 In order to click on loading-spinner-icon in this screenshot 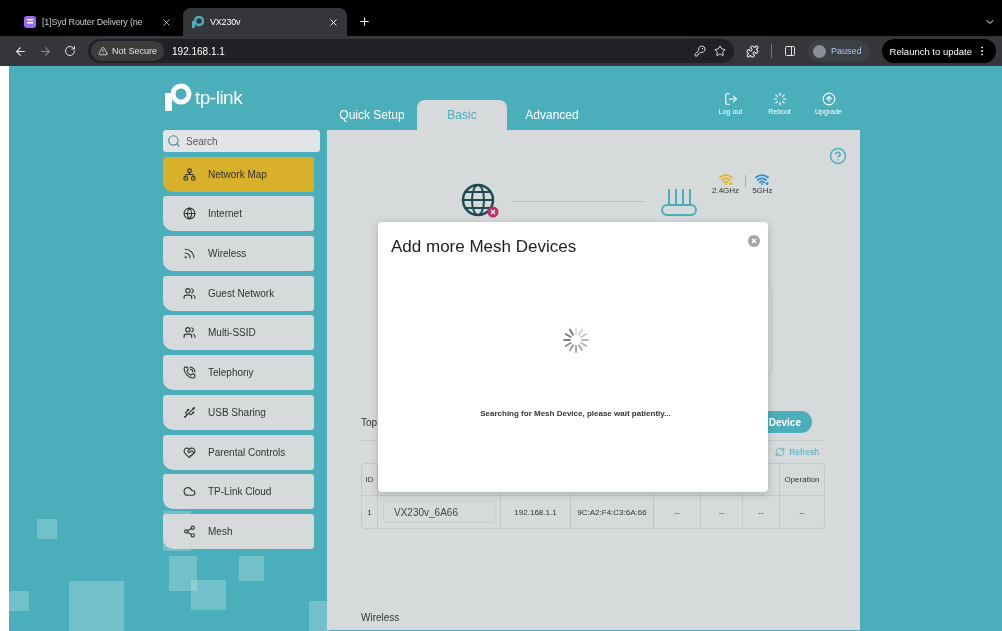, I will do `click(575, 340)`.